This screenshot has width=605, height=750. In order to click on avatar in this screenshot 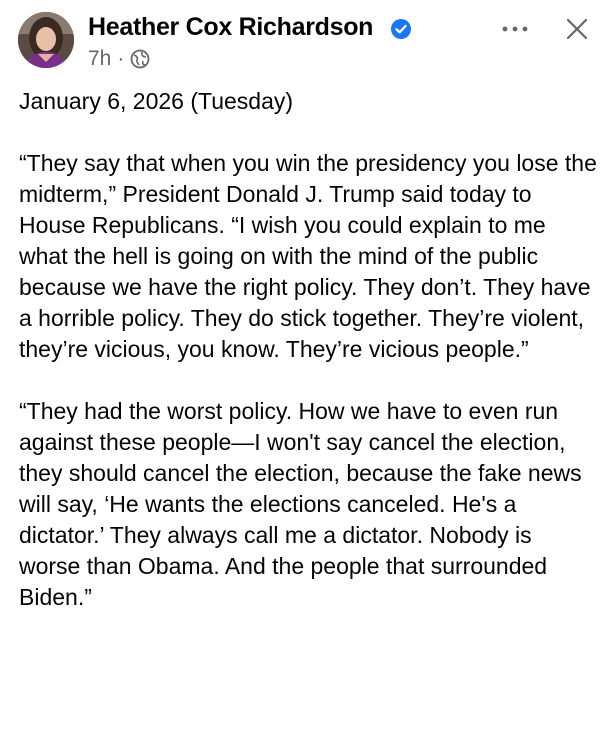, I will do `click(46, 40)`.